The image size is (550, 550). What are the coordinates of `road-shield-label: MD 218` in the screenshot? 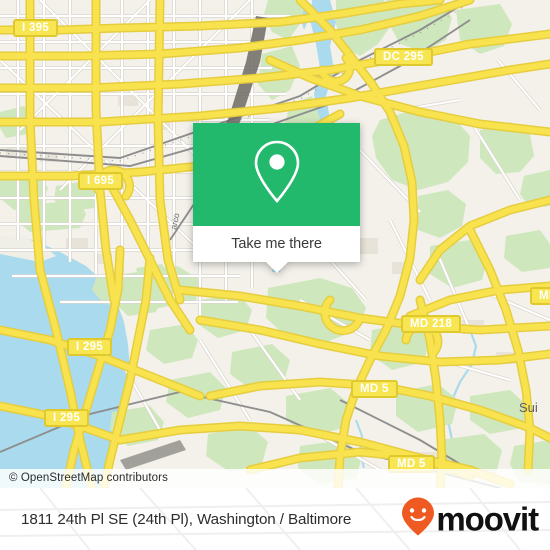 It's located at (431, 324).